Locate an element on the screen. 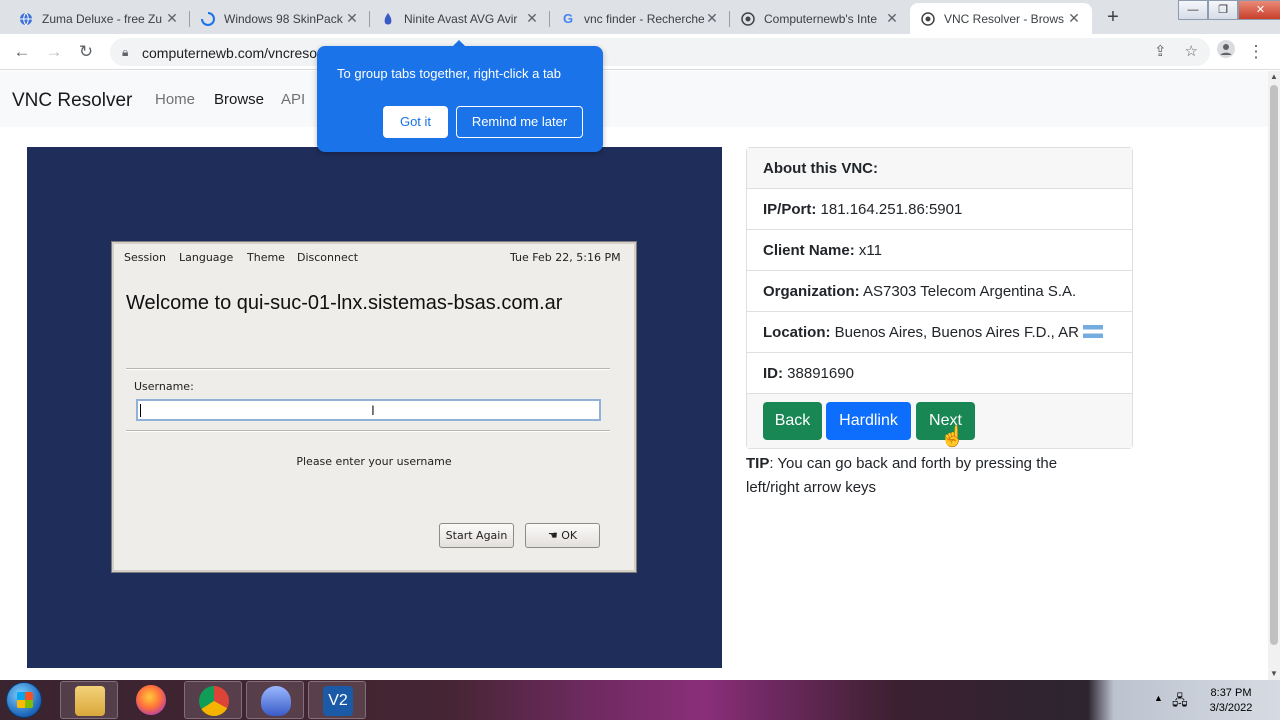  lock-icon: 🔒︎ is located at coordinates (125, 52).